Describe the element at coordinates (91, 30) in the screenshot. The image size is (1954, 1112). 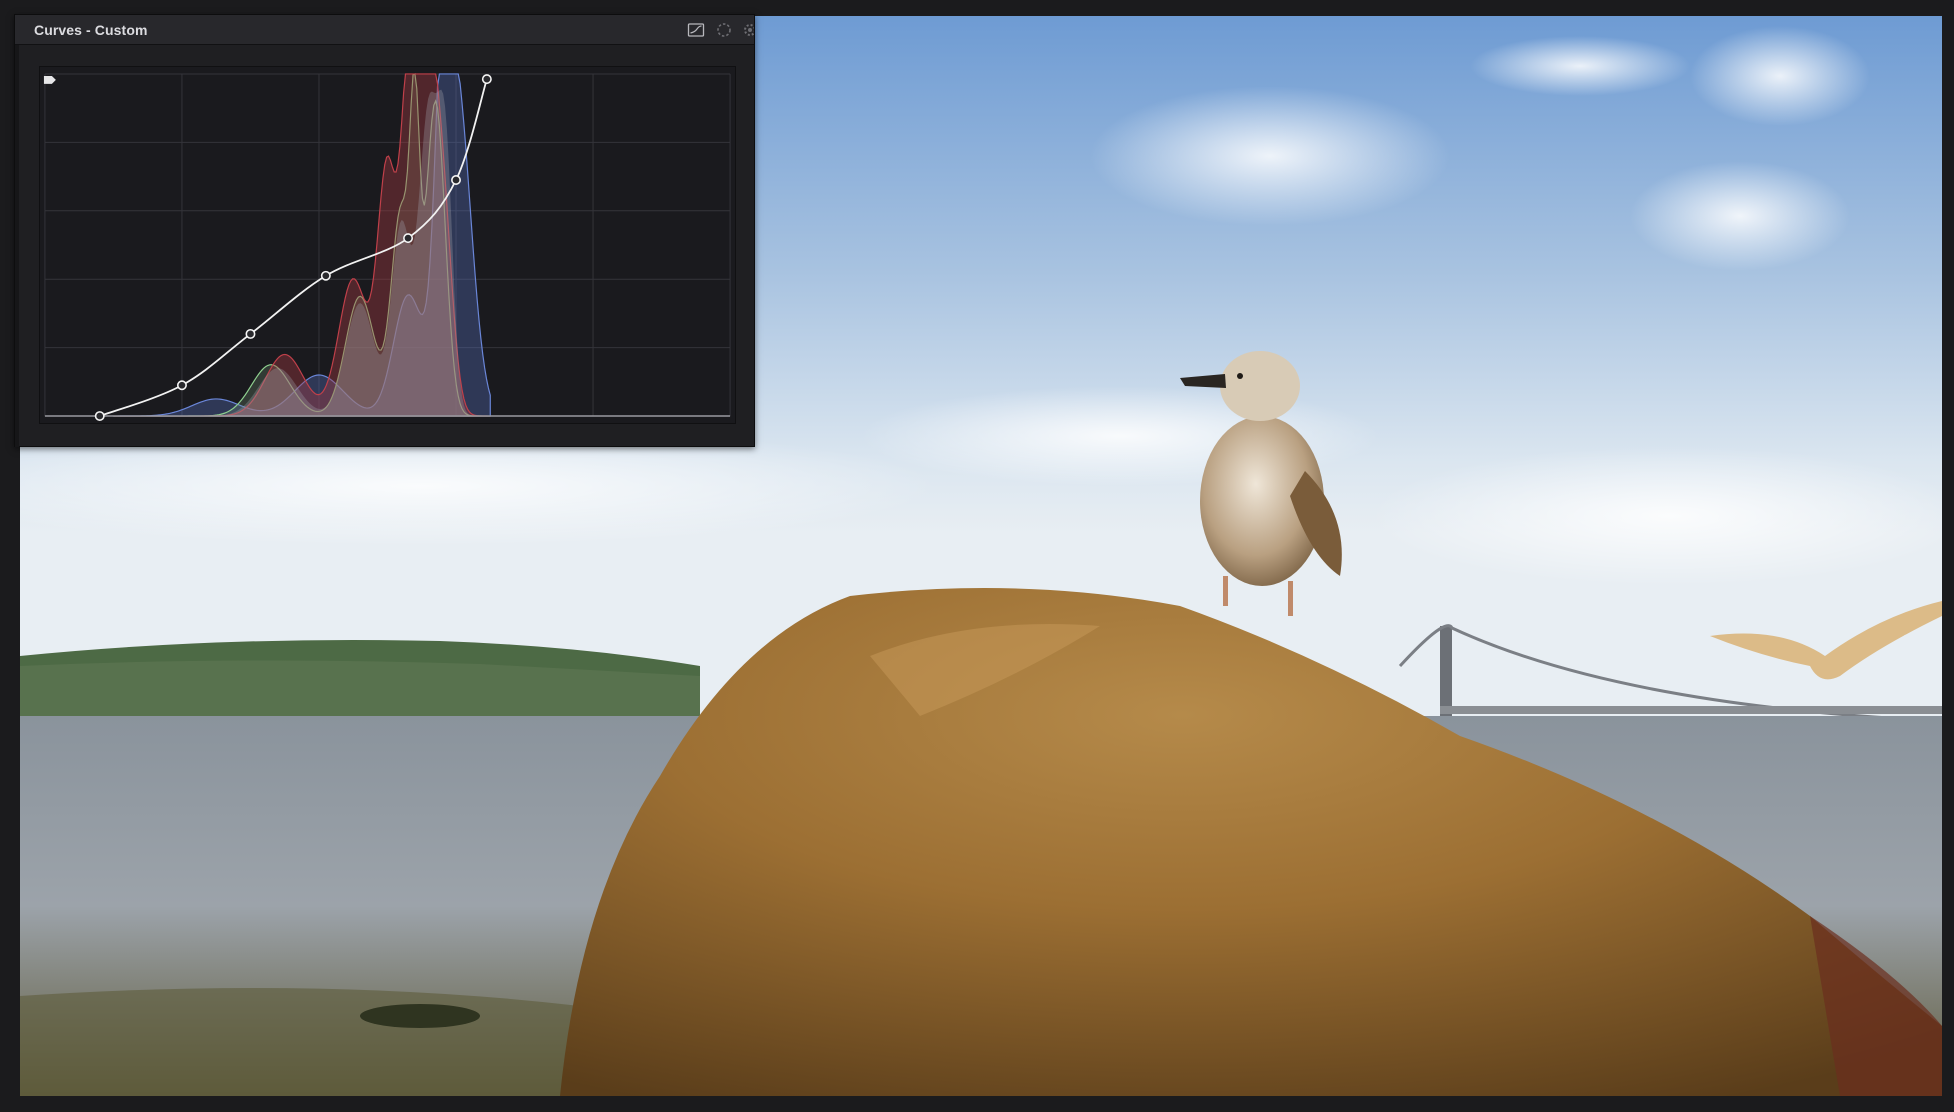
I see `panel-title: Curves - Custom` at that location.